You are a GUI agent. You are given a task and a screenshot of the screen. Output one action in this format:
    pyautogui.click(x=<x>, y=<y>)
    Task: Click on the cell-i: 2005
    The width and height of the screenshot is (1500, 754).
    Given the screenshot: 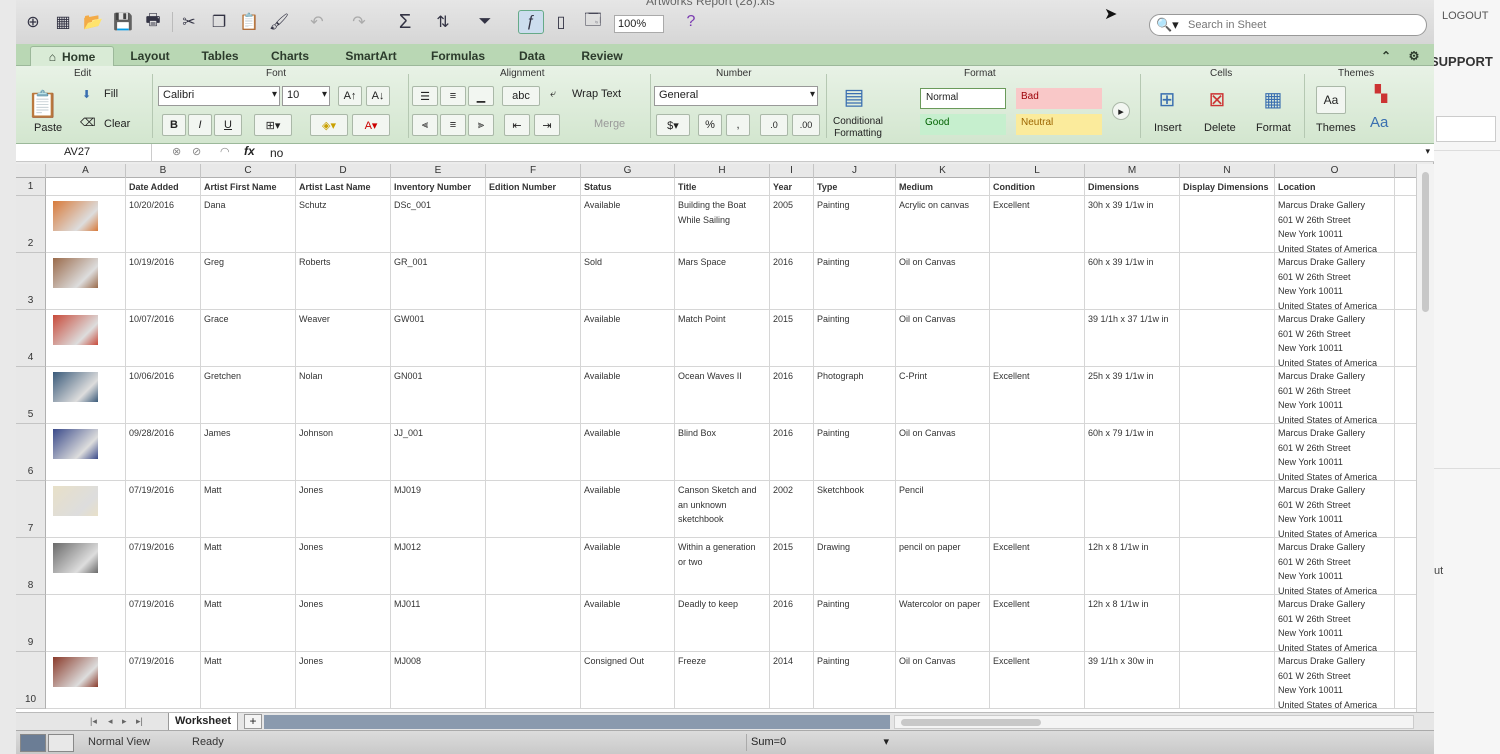 What is the action you would take?
    pyautogui.click(x=792, y=224)
    